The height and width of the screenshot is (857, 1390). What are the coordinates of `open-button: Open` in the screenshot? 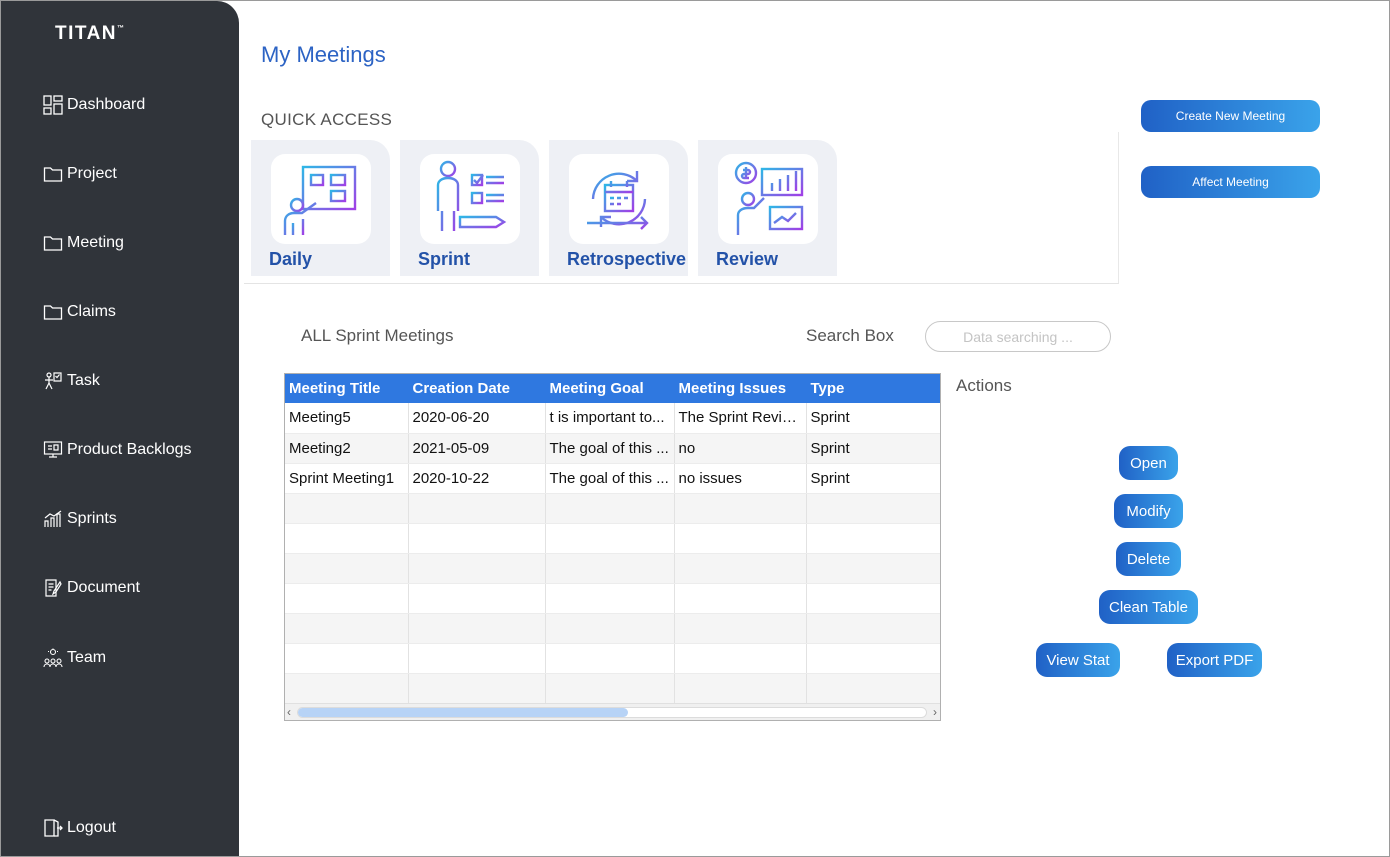 It's located at (1148, 463).